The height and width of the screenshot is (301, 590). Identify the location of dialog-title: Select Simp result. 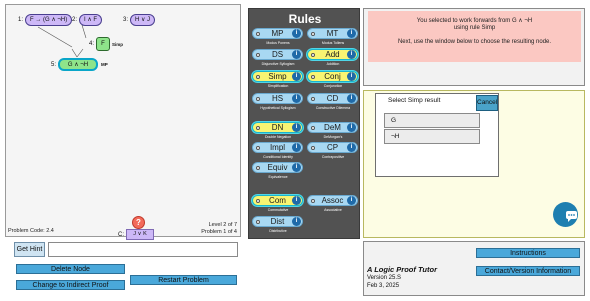
(414, 100).